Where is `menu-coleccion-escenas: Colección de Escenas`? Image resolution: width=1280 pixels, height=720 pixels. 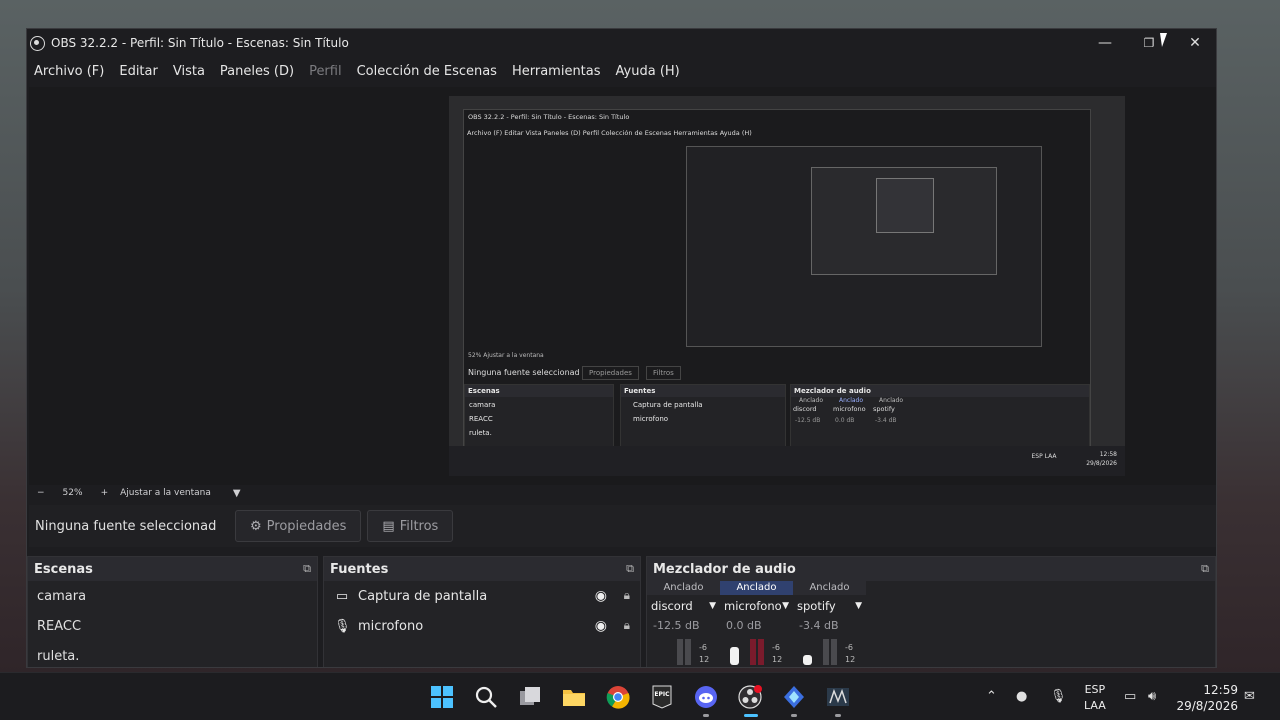 menu-coleccion-escenas: Colección de Escenas is located at coordinates (427, 71).